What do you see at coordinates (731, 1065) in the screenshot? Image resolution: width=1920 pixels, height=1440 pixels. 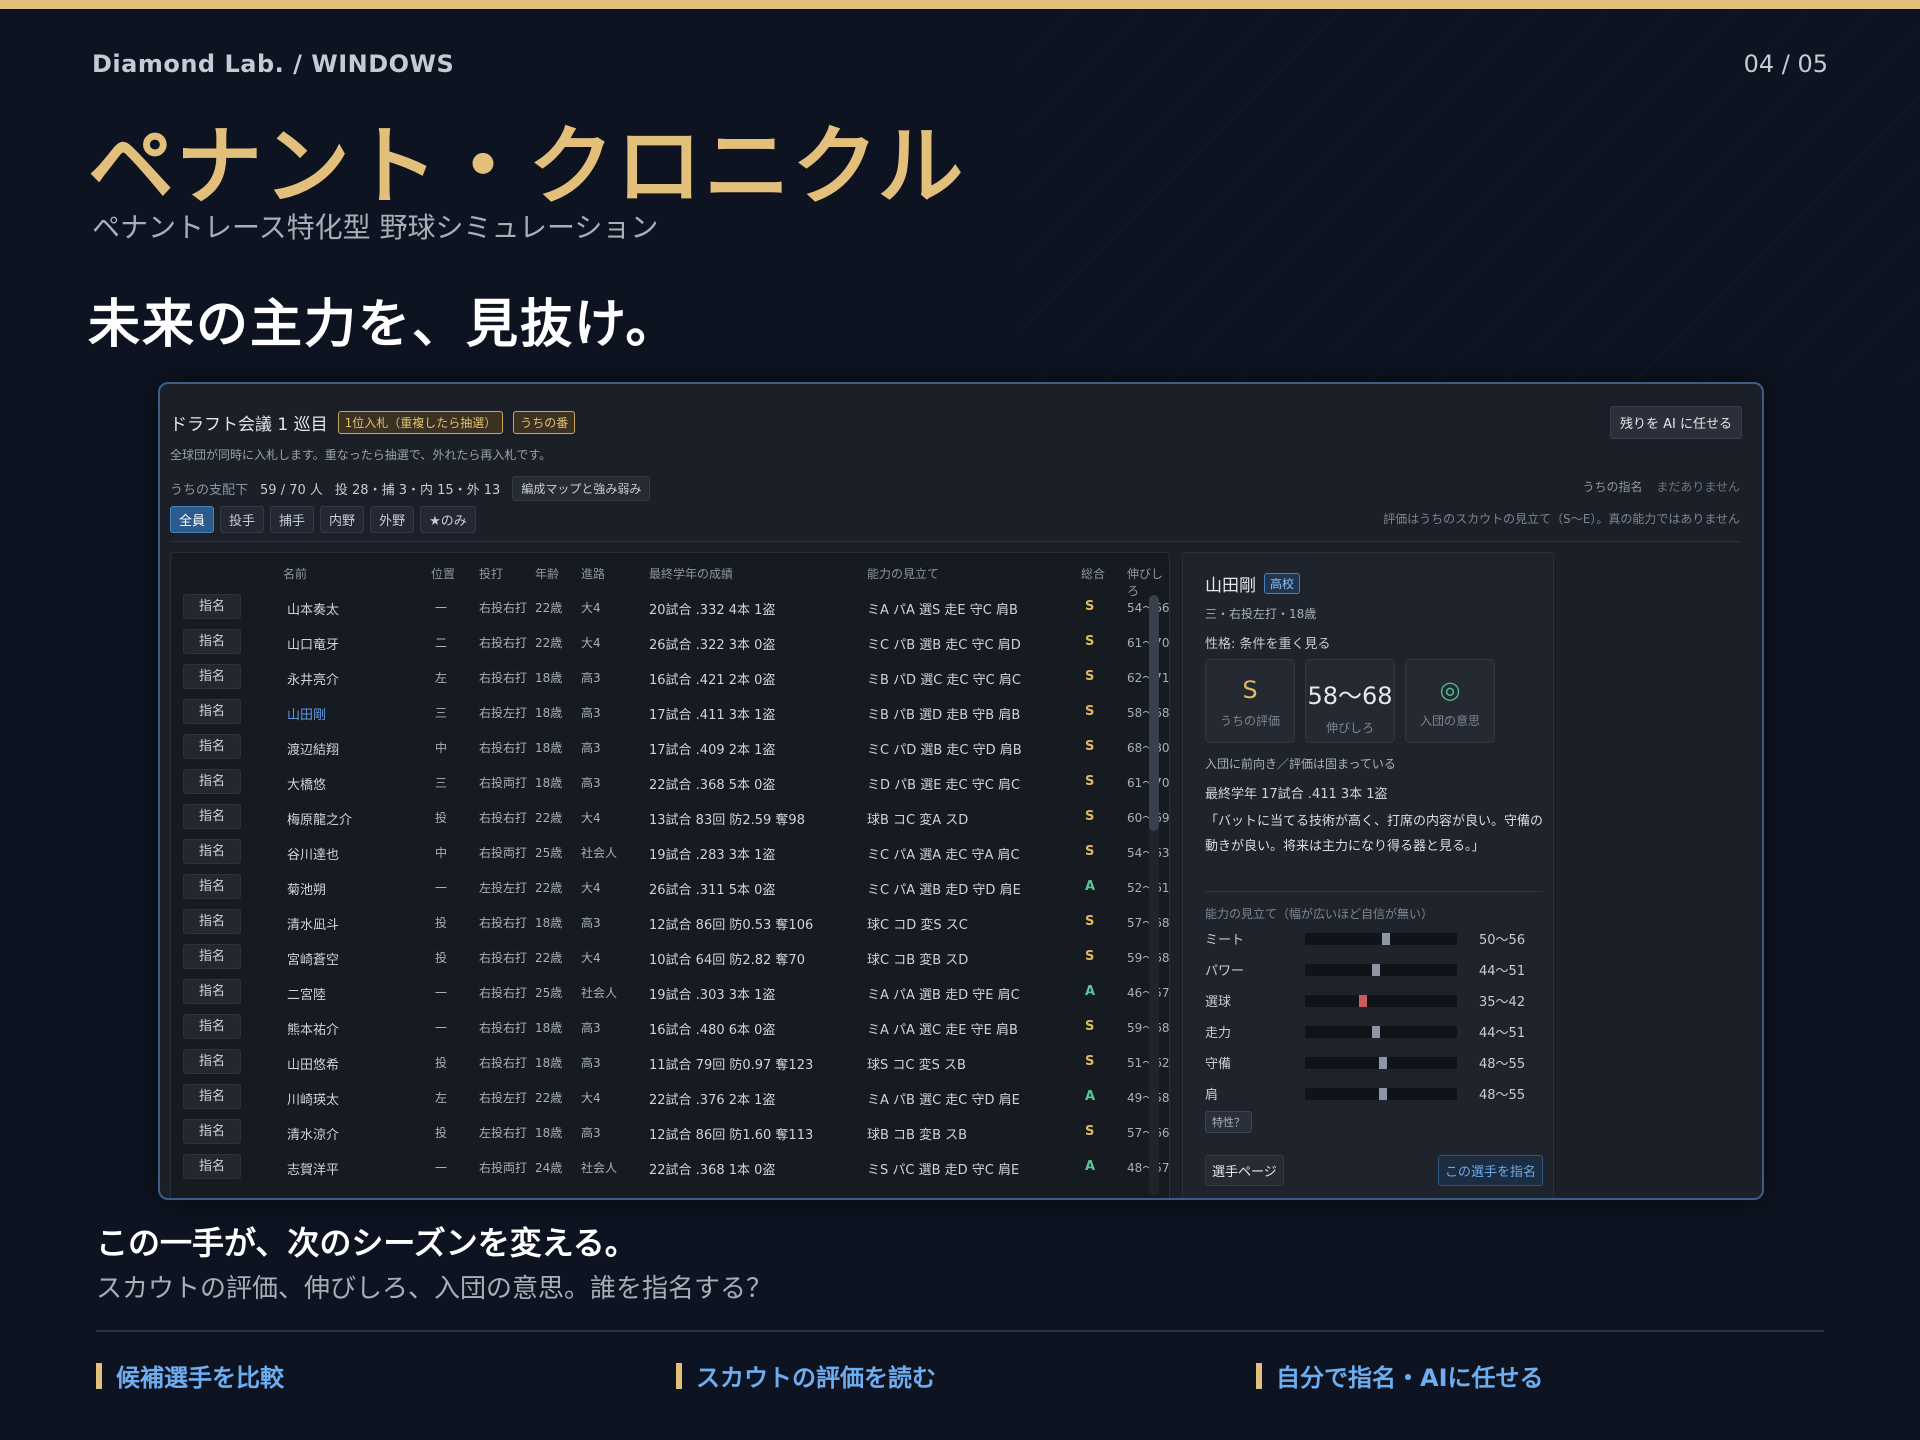 I see `player-stats: 11試合 79回 防0.97 奪123` at bounding box center [731, 1065].